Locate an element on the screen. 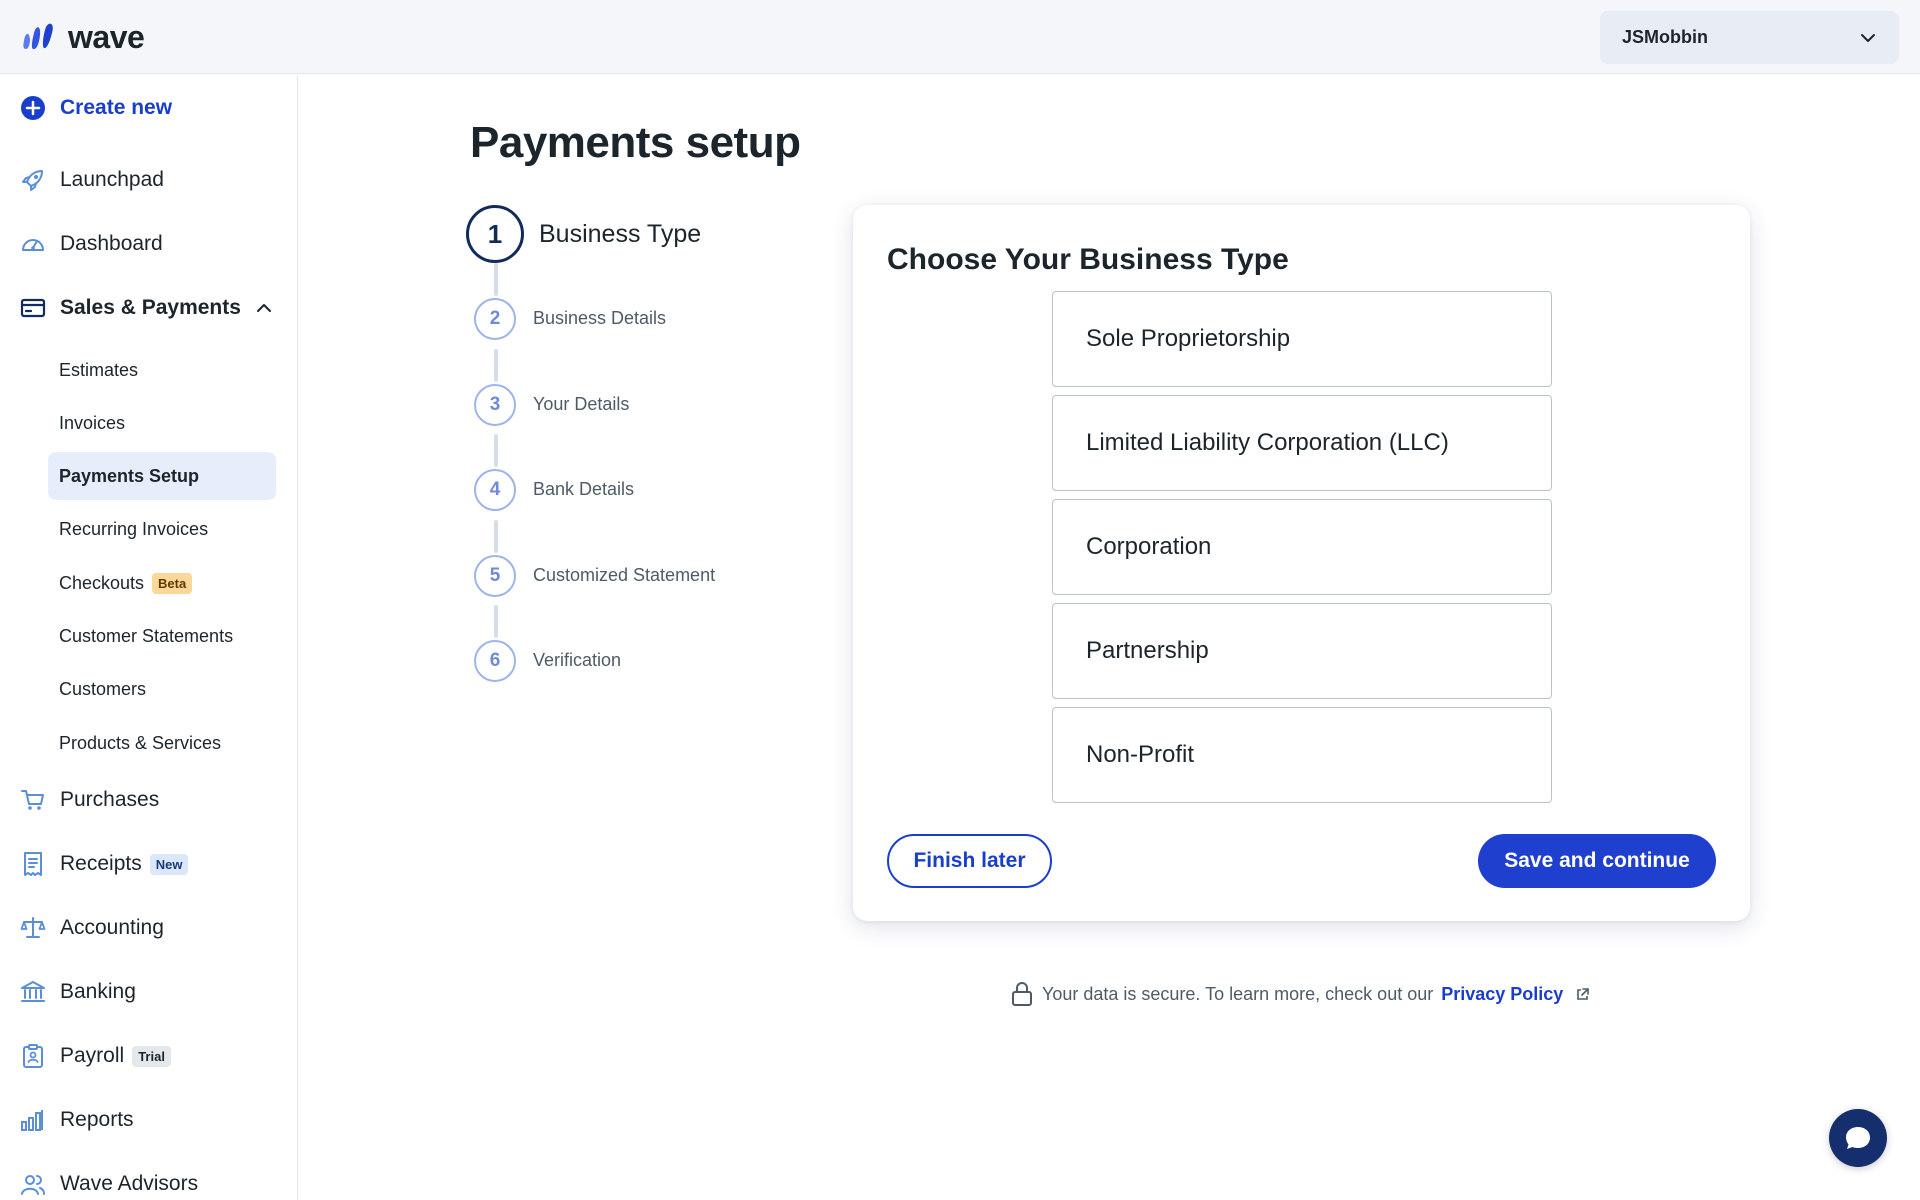 Image resolution: width=1920 pixels, height=1200 pixels. sidebar-subitem-customers: Customers is located at coordinates (102, 689).